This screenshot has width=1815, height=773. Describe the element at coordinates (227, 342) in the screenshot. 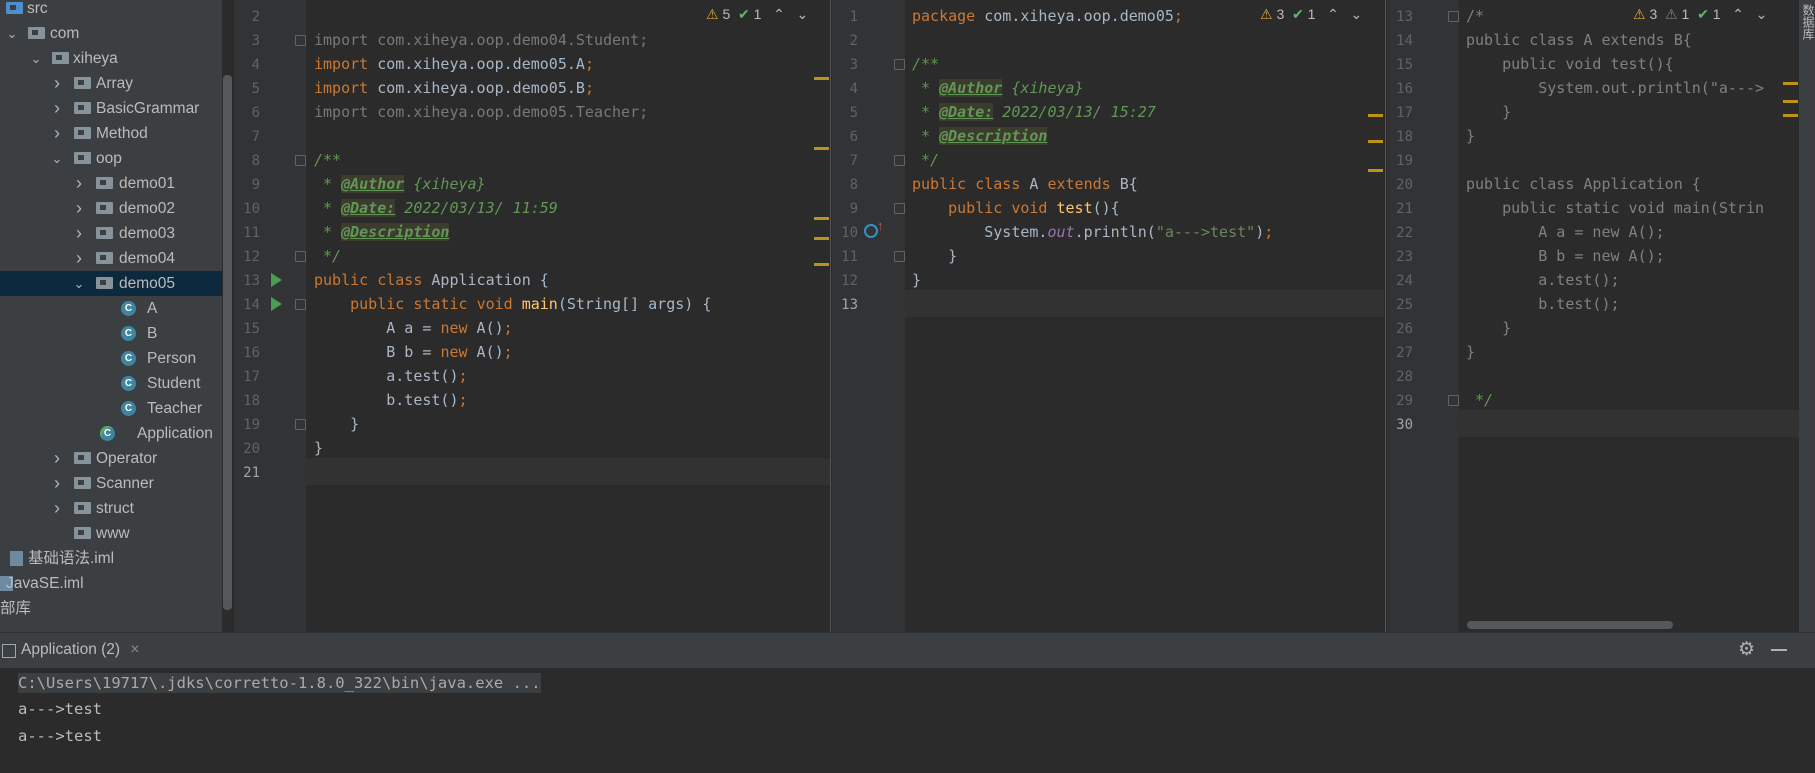

I see `tree-scrollbar` at that location.